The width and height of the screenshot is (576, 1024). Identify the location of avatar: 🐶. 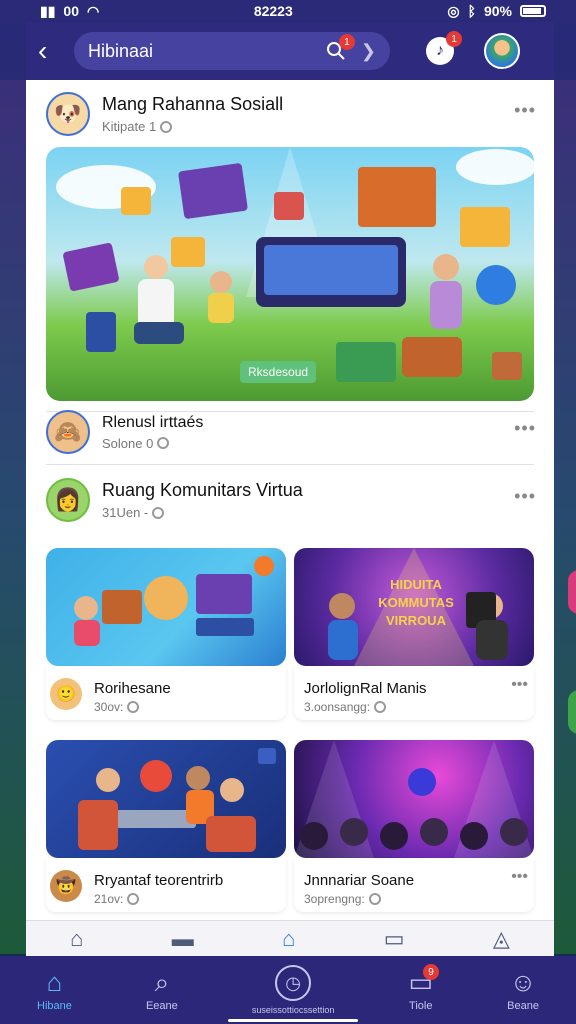
(68, 114).